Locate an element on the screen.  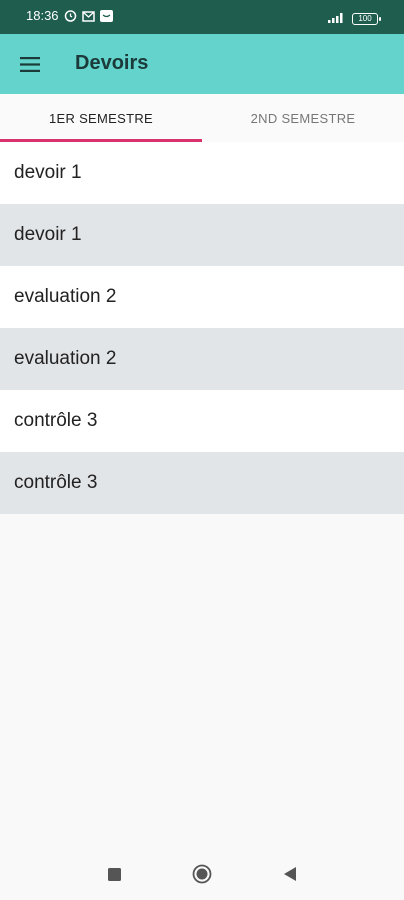
home-button is located at coordinates (202, 874).